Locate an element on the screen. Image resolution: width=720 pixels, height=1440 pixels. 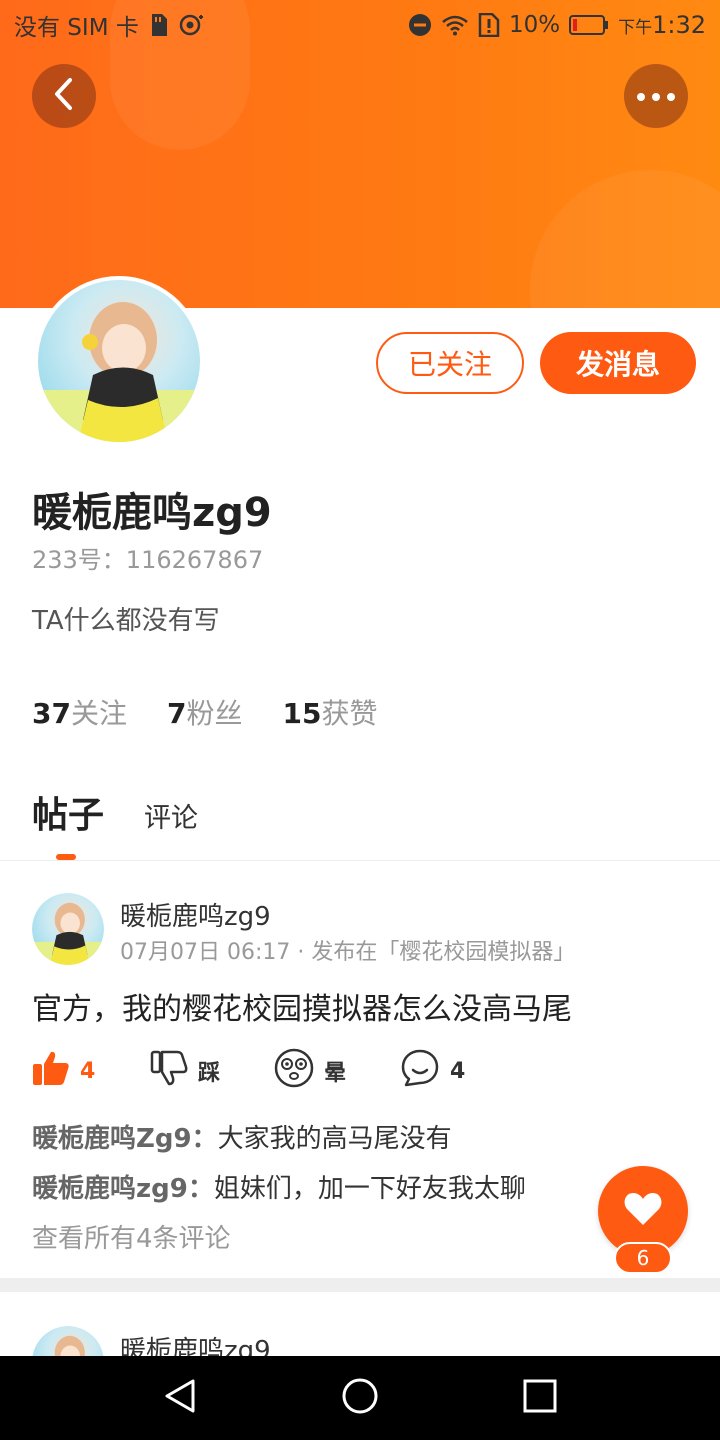
tab-posts: 帖子 is located at coordinates (68, 812).